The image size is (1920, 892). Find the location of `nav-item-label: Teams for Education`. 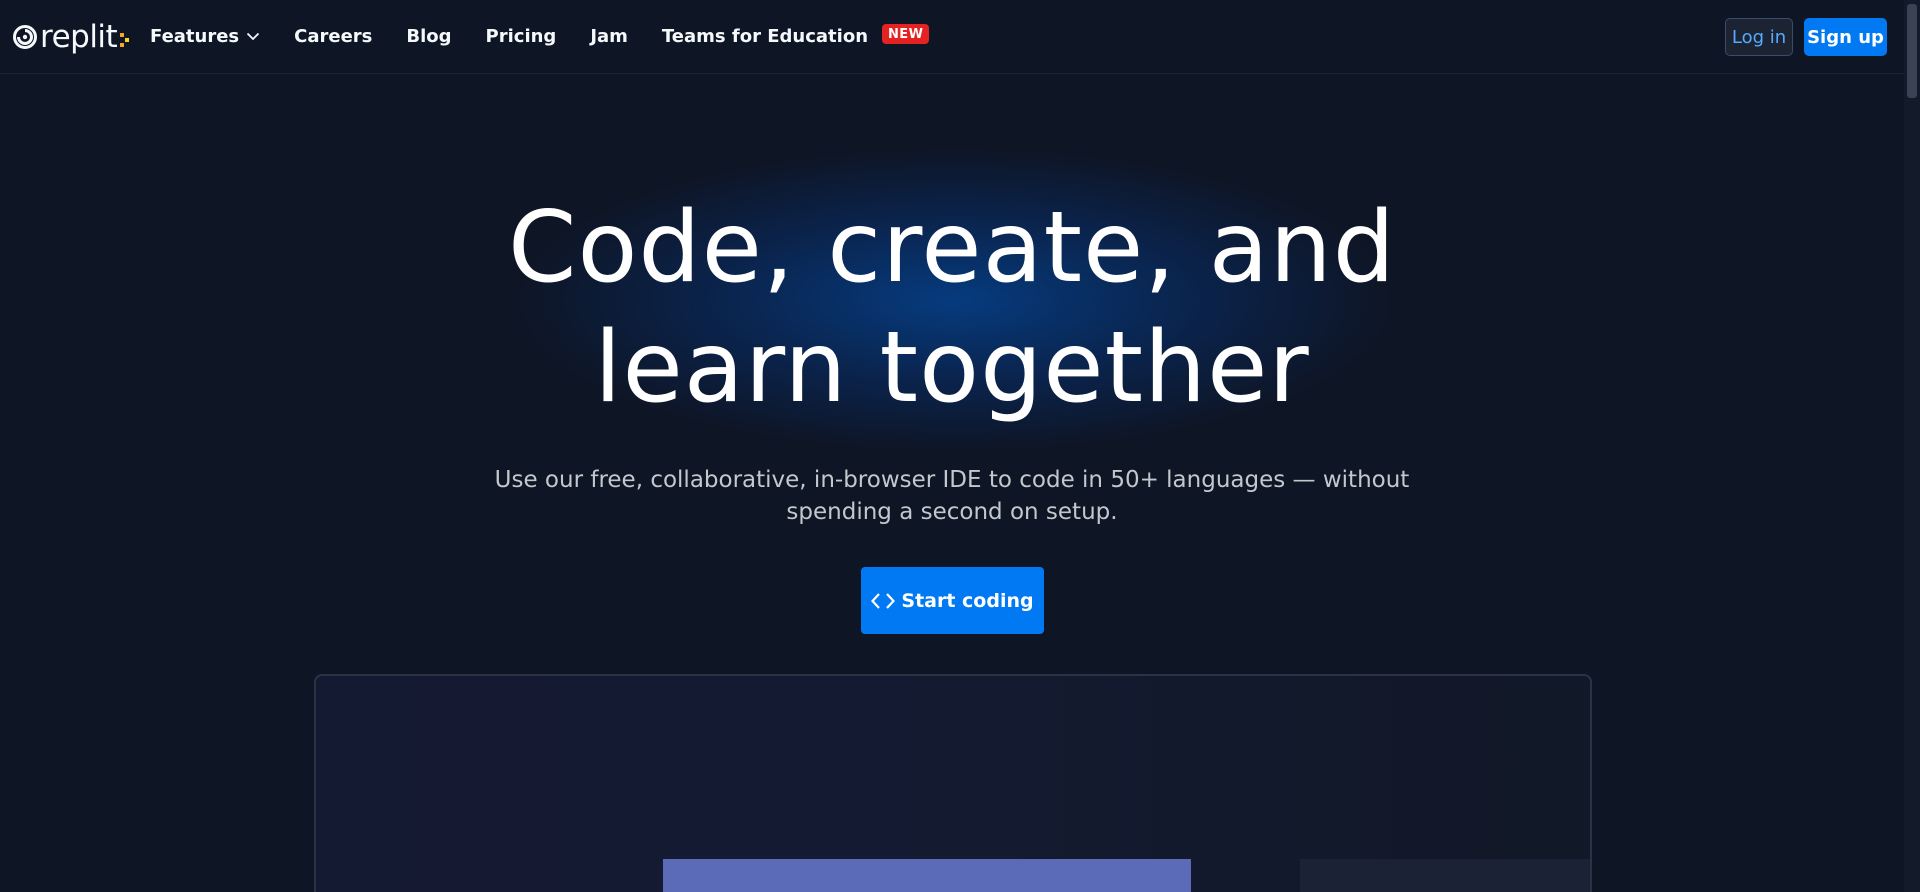

nav-item-label: Teams for Education is located at coordinates (765, 36).